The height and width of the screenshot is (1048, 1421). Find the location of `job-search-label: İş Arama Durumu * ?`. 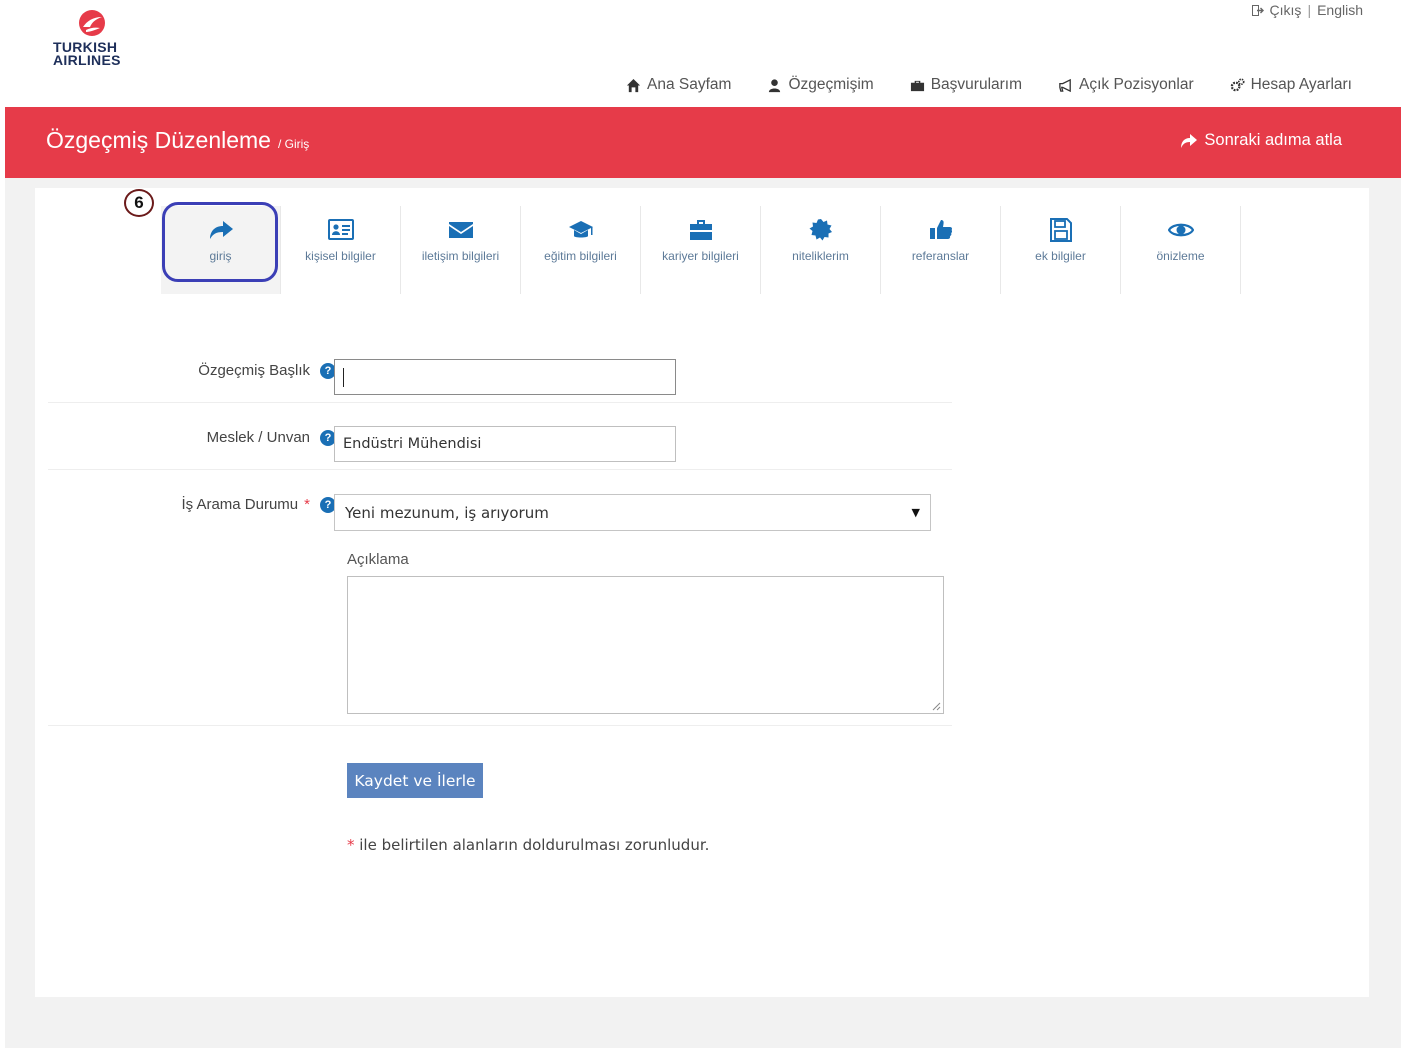

job-search-label: İş Arama Durumu * ? is located at coordinates (258, 504).